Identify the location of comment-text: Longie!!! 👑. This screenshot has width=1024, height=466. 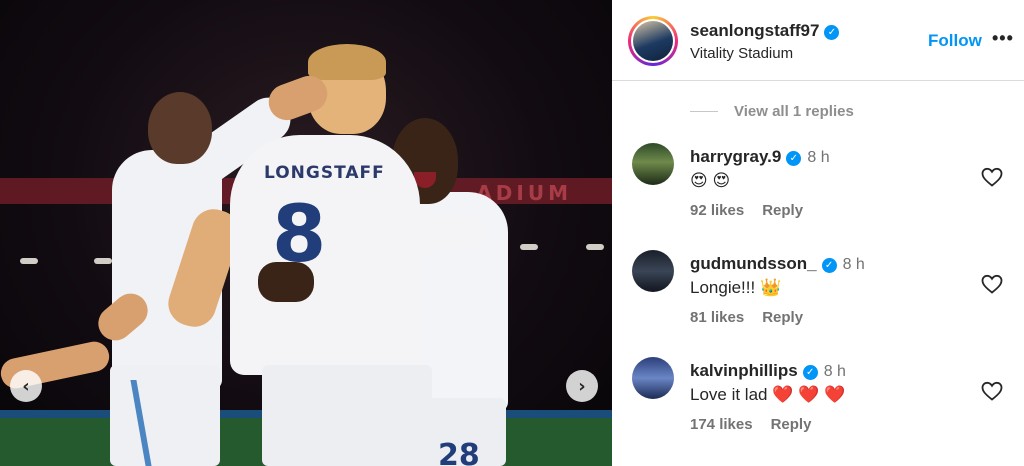
(736, 287).